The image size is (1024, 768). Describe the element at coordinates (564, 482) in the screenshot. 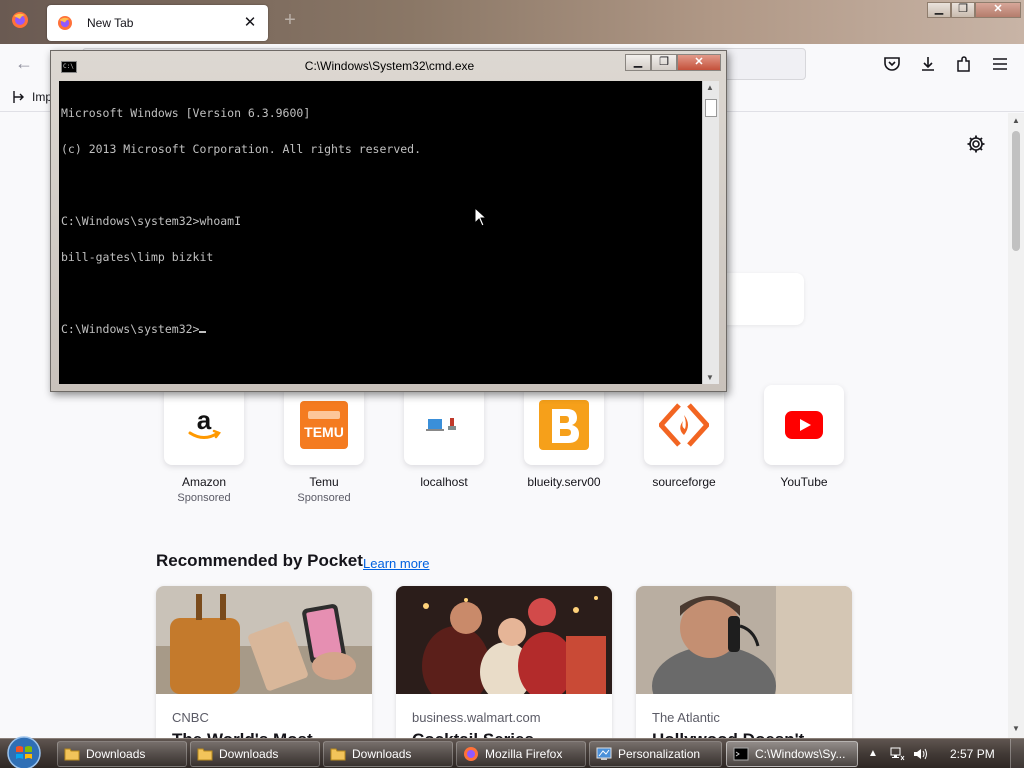

I see `top-site-label: blueity.serv00` at that location.